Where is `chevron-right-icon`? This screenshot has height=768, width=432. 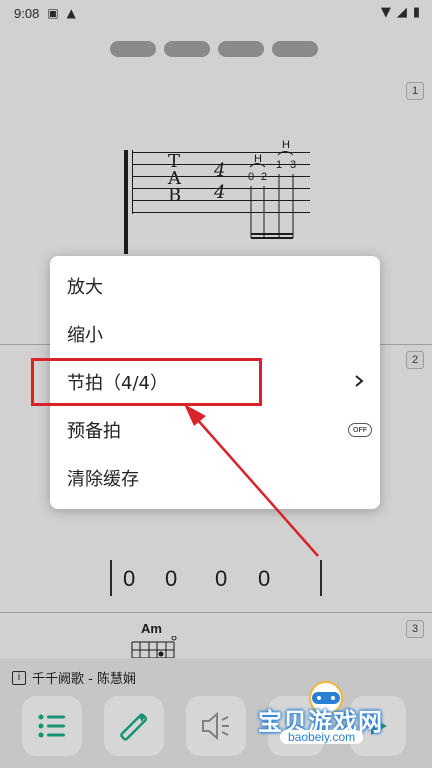 chevron-right-icon is located at coordinates (359, 381).